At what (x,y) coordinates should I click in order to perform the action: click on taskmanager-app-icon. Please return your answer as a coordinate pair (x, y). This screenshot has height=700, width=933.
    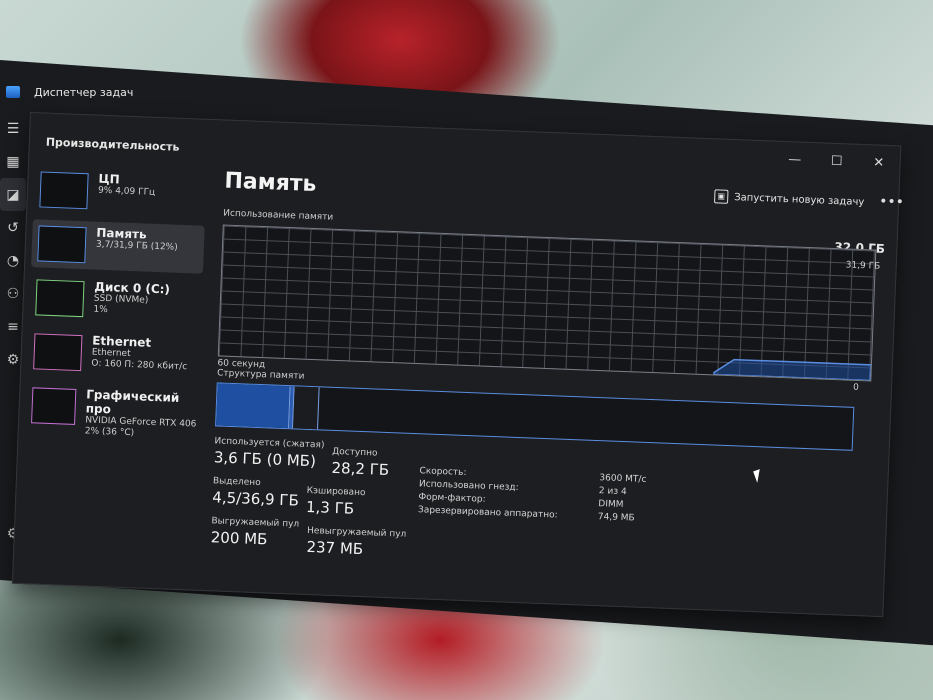
    Looking at the image, I should click on (13, 92).